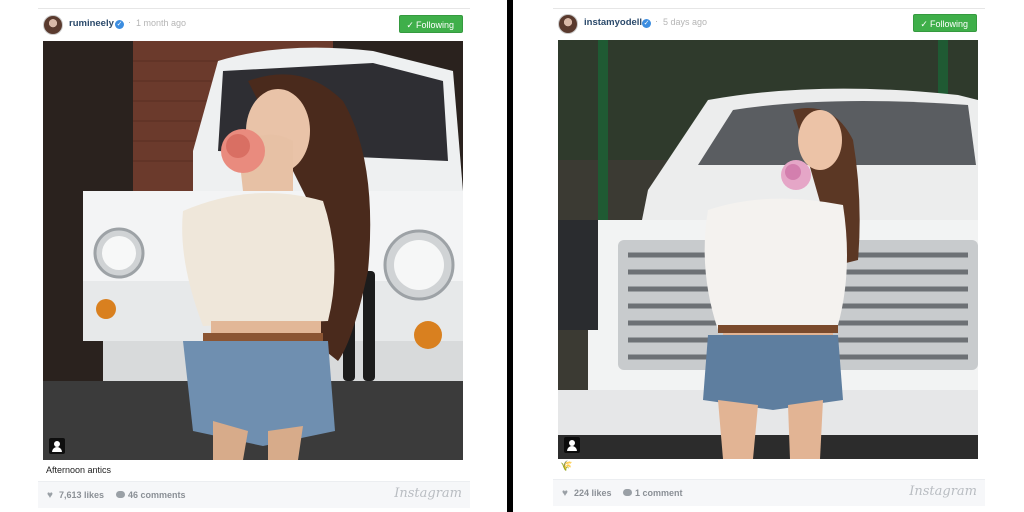 The width and height of the screenshot is (1024, 512). Describe the element at coordinates (79, 470) in the screenshot. I see `post-caption: Afternoon antics` at that location.